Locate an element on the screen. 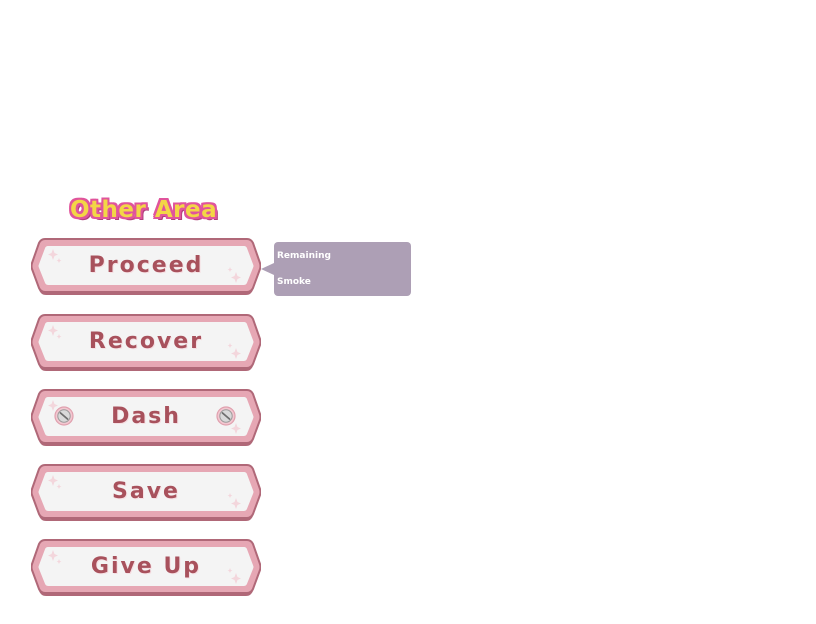 The height and width of the screenshot is (624, 816). dash-button: Dash is located at coordinates (146, 419).